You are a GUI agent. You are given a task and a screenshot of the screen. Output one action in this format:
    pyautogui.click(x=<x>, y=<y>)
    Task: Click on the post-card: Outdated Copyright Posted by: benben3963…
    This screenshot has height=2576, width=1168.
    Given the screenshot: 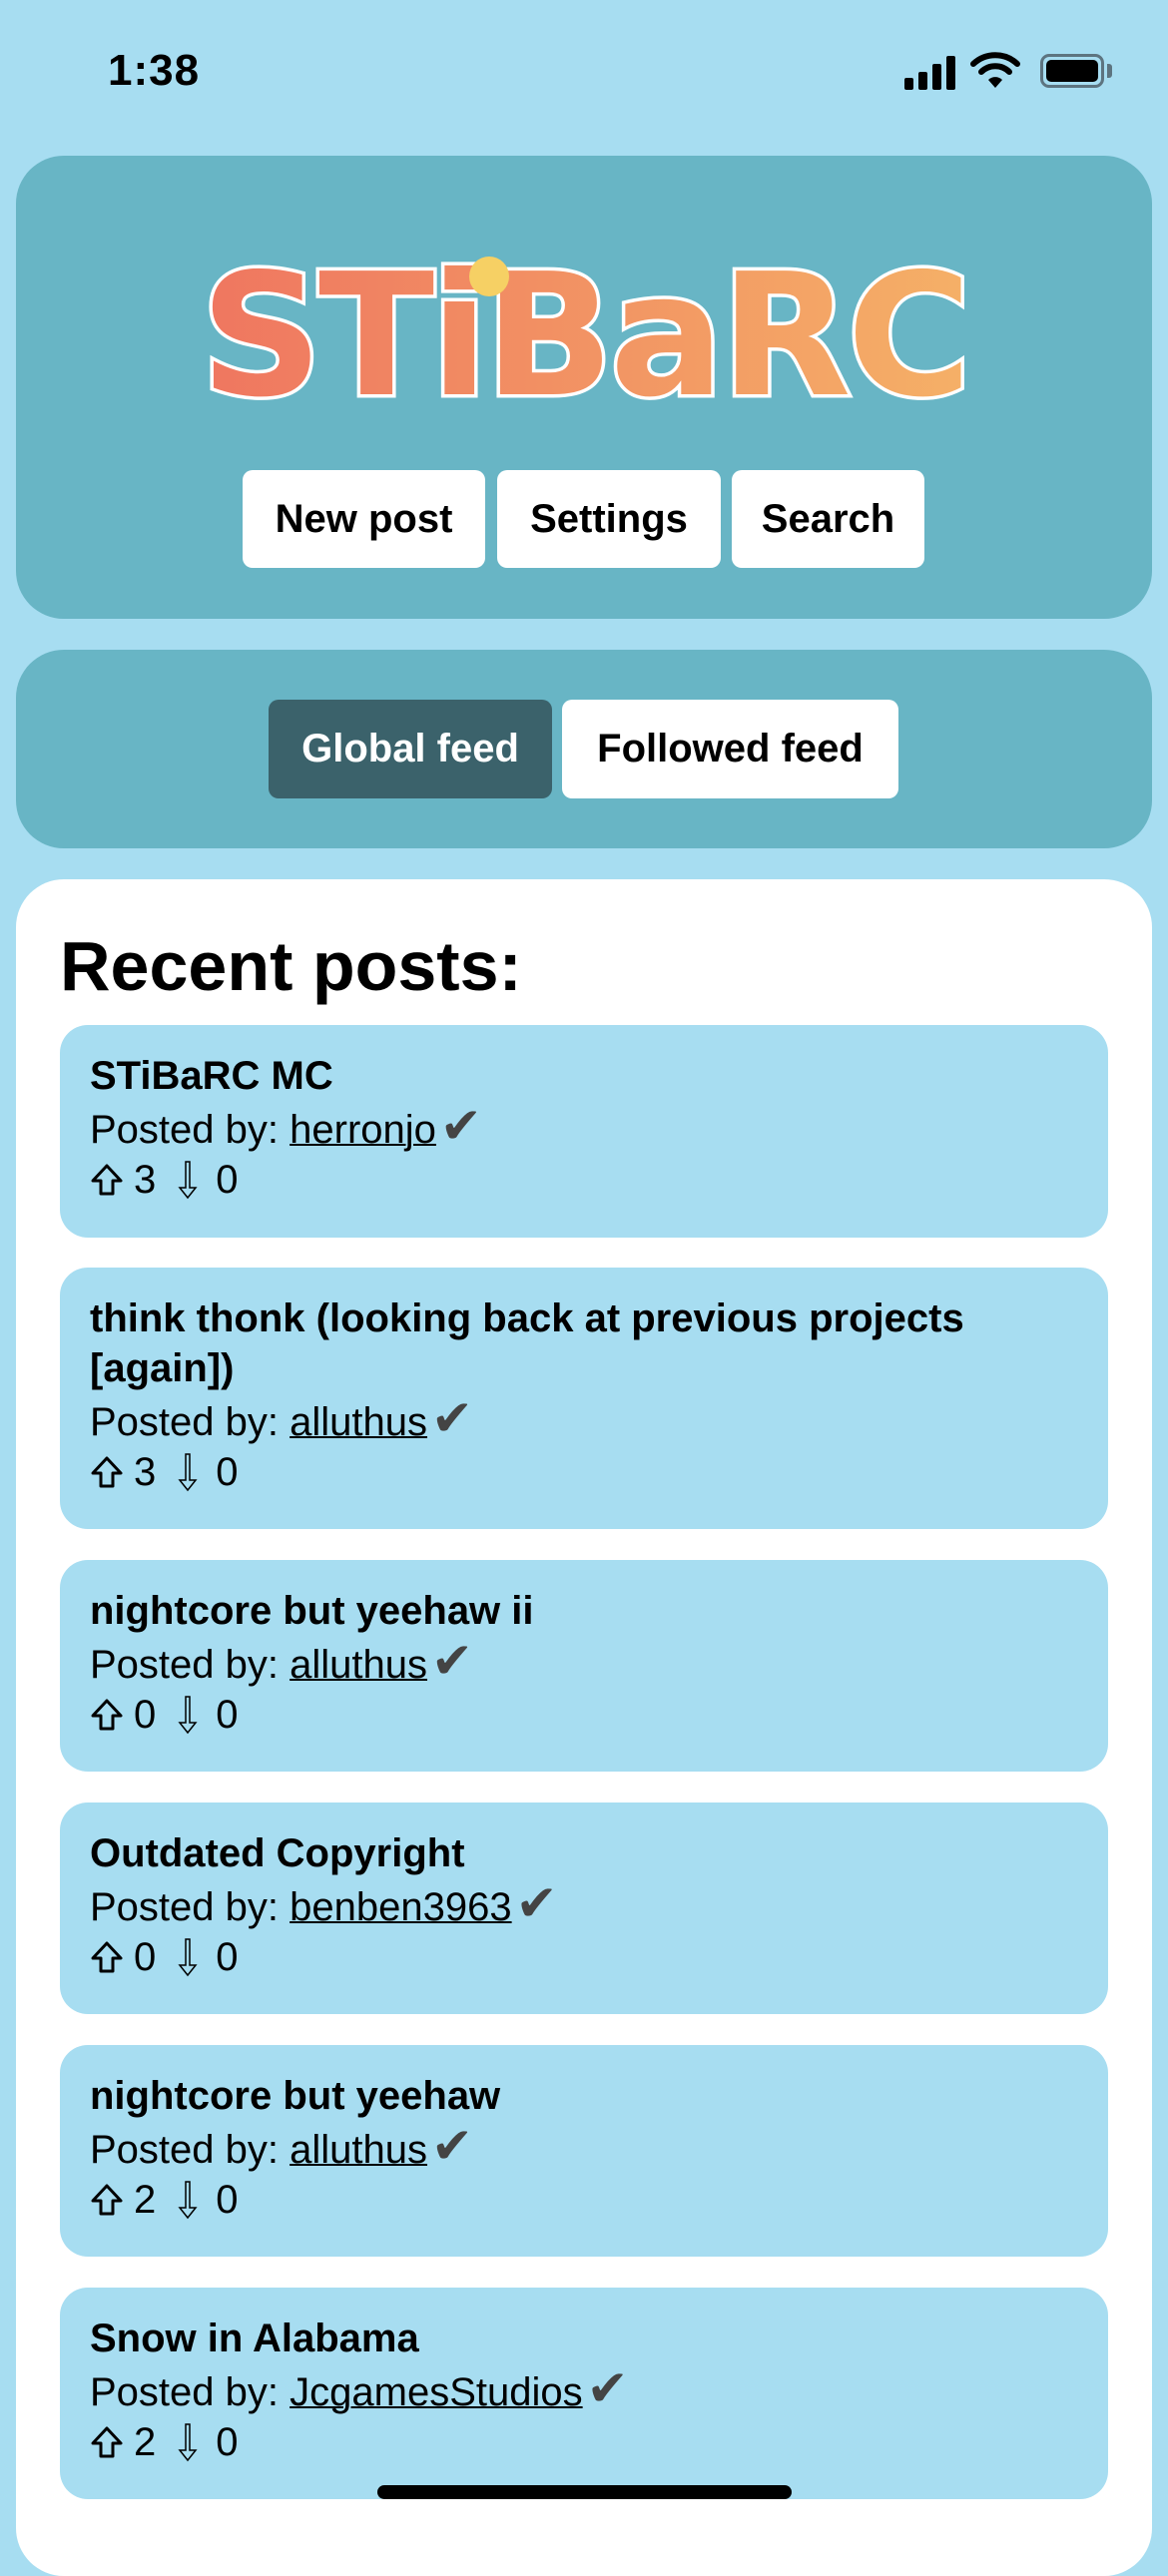 What is the action you would take?
    pyautogui.click(x=584, y=1909)
    